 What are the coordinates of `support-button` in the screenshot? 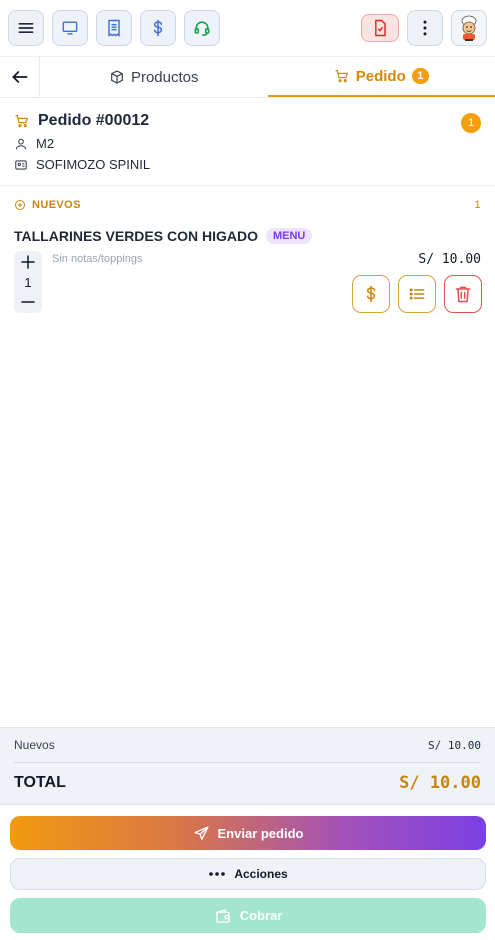 It's located at (202, 28).